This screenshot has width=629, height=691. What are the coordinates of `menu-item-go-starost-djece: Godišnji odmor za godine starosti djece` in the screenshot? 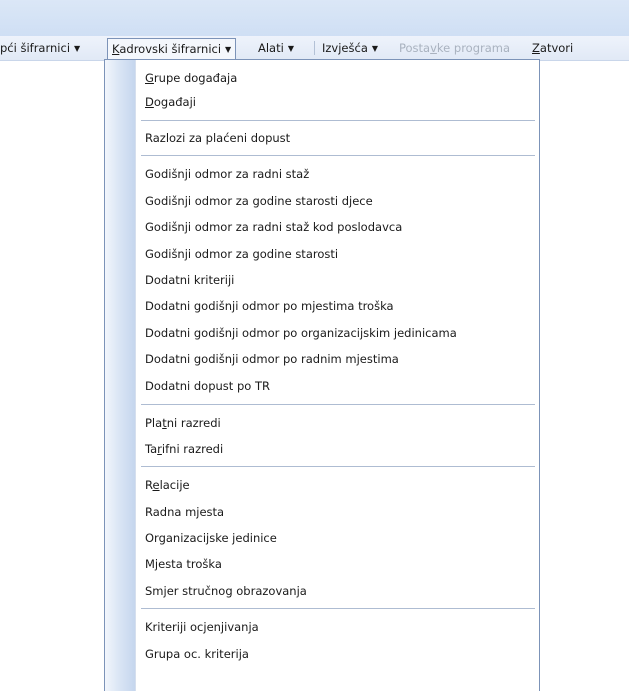 It's located at (259, 201).